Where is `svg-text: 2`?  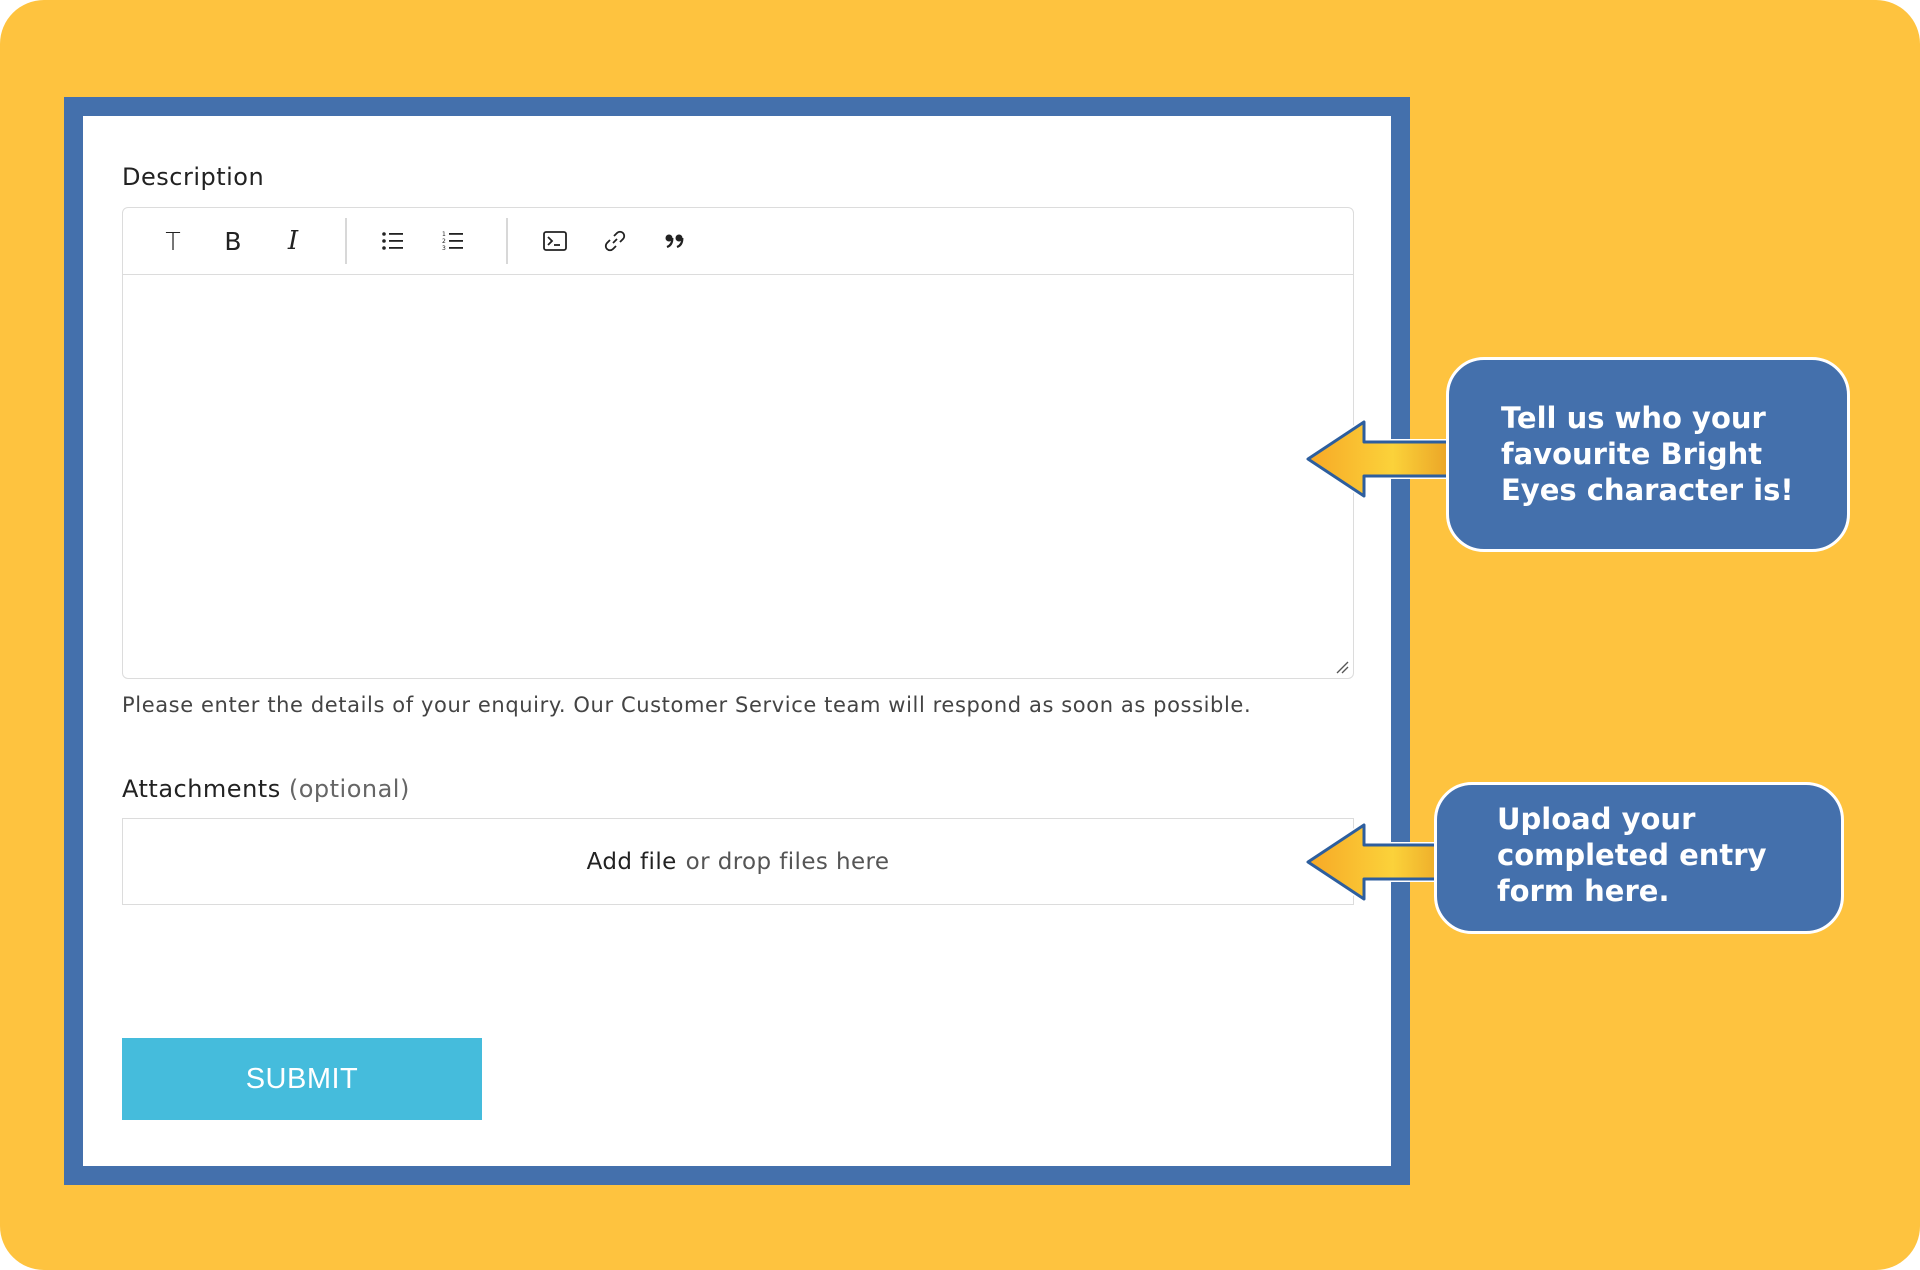 svg-text: 2 is located at coordinates (444, 241).